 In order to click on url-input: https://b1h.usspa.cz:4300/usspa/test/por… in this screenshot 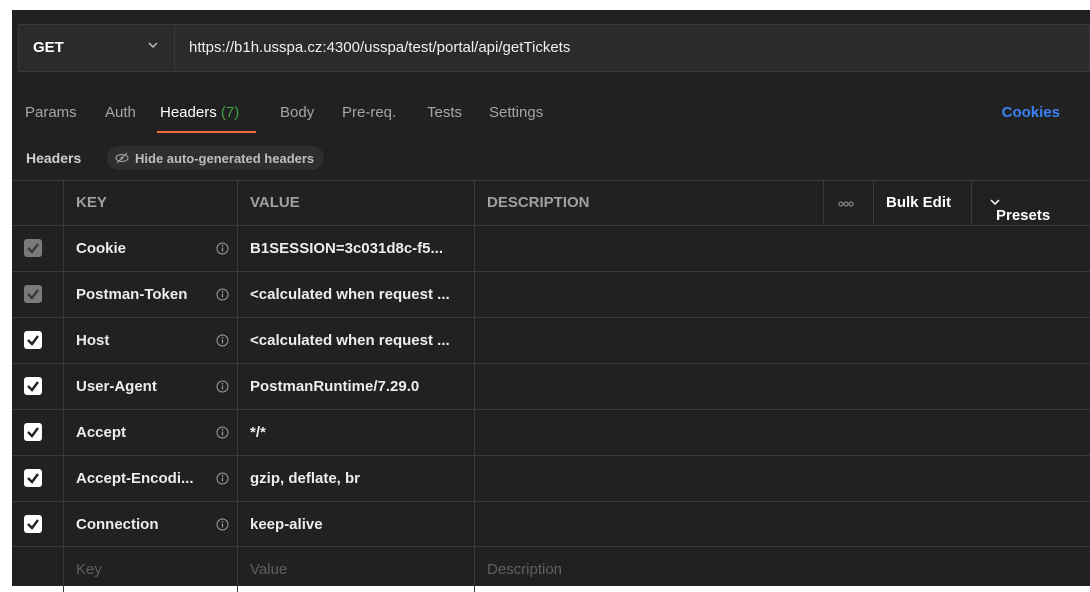, I will do `click(379, 47)`.